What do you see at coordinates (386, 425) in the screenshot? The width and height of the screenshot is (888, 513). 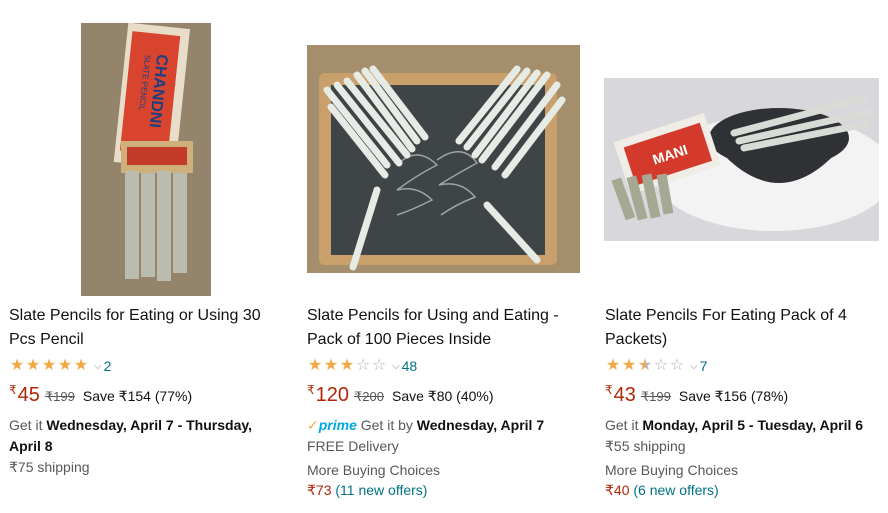 I see `delivery-prefix: Get it by` at bounding box center [386, 425].